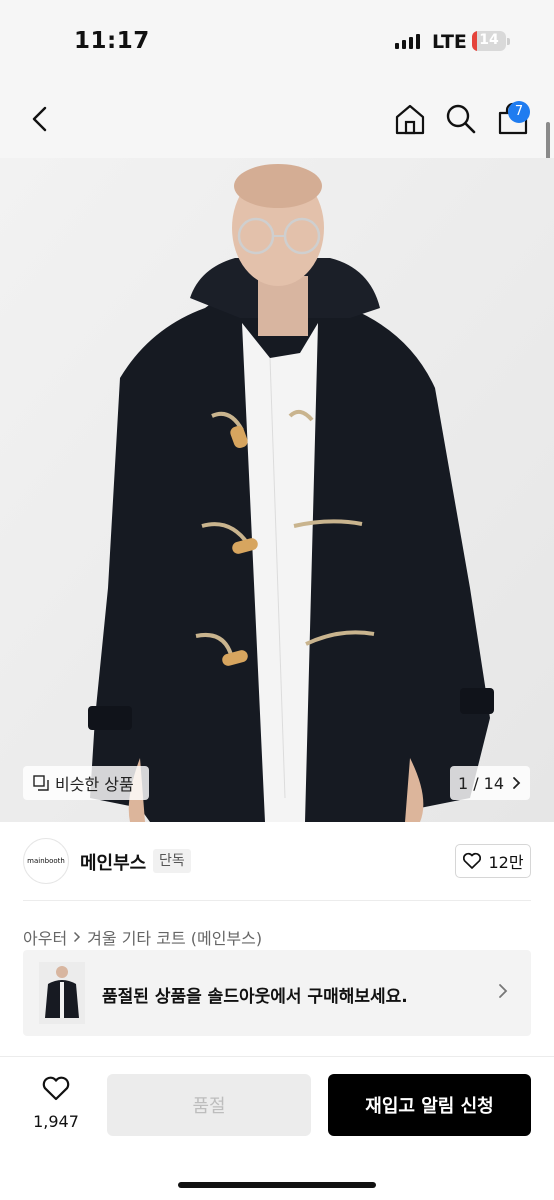  I want to click on breadcrumb-product: 겨울 기타 코트 (메인부스), so click(174, 937).